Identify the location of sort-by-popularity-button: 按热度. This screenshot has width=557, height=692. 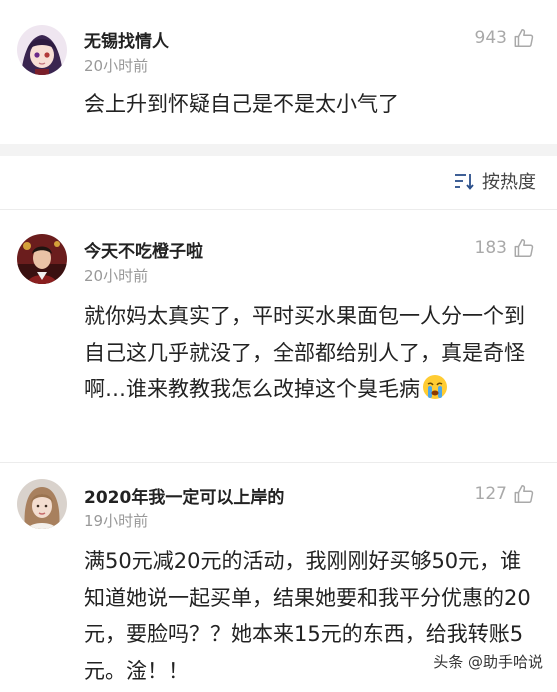
(494, 181).